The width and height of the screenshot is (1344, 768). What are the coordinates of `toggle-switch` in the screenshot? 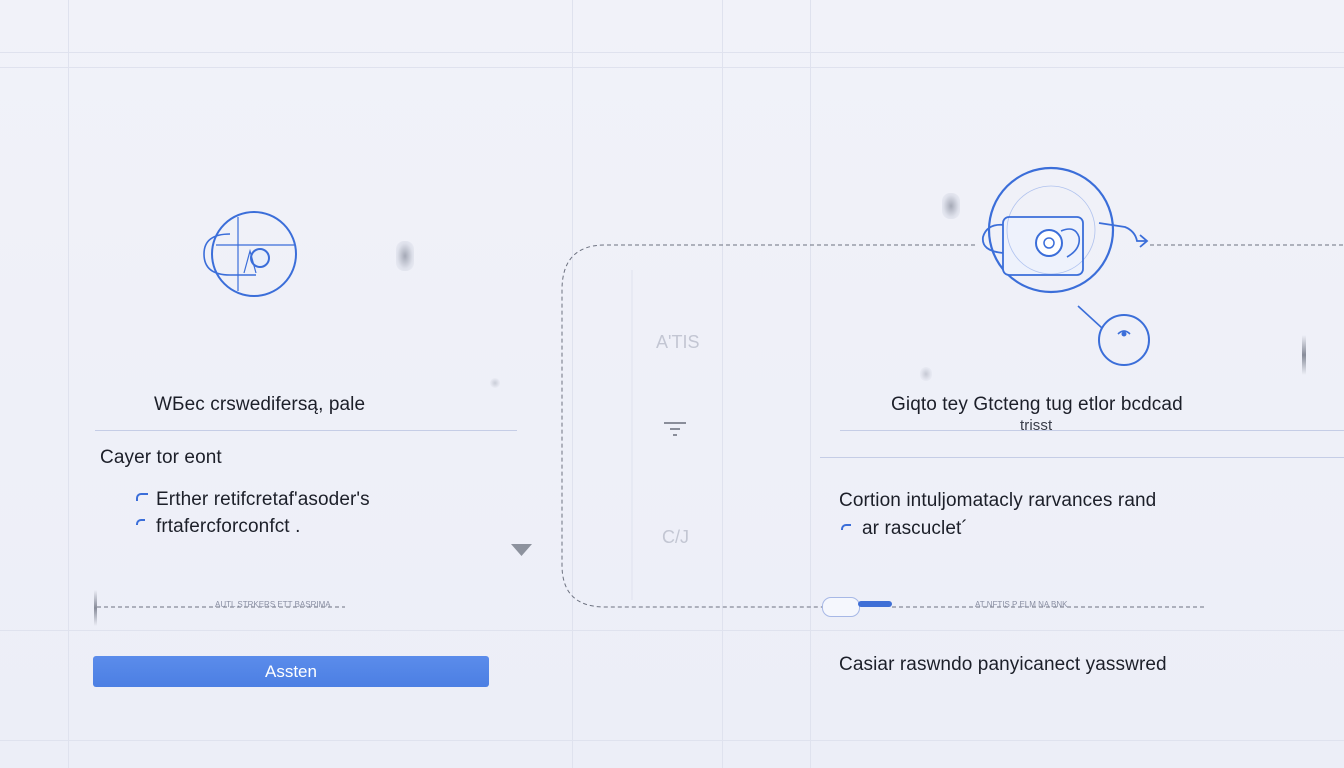 It's located at (841, 607).